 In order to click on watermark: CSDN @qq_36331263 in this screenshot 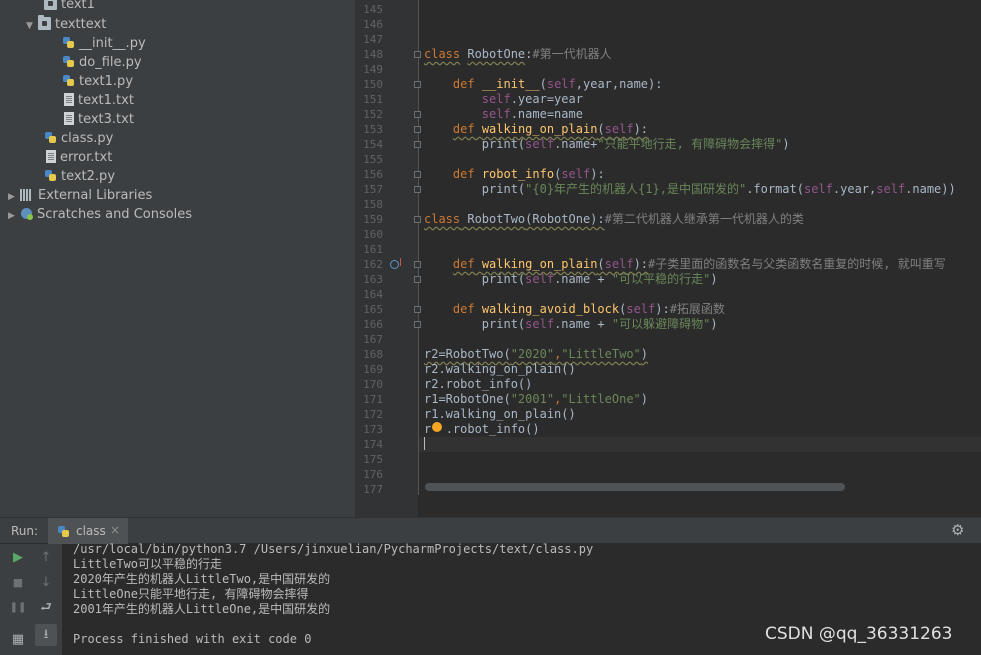, I will do `click(859, 634)`.